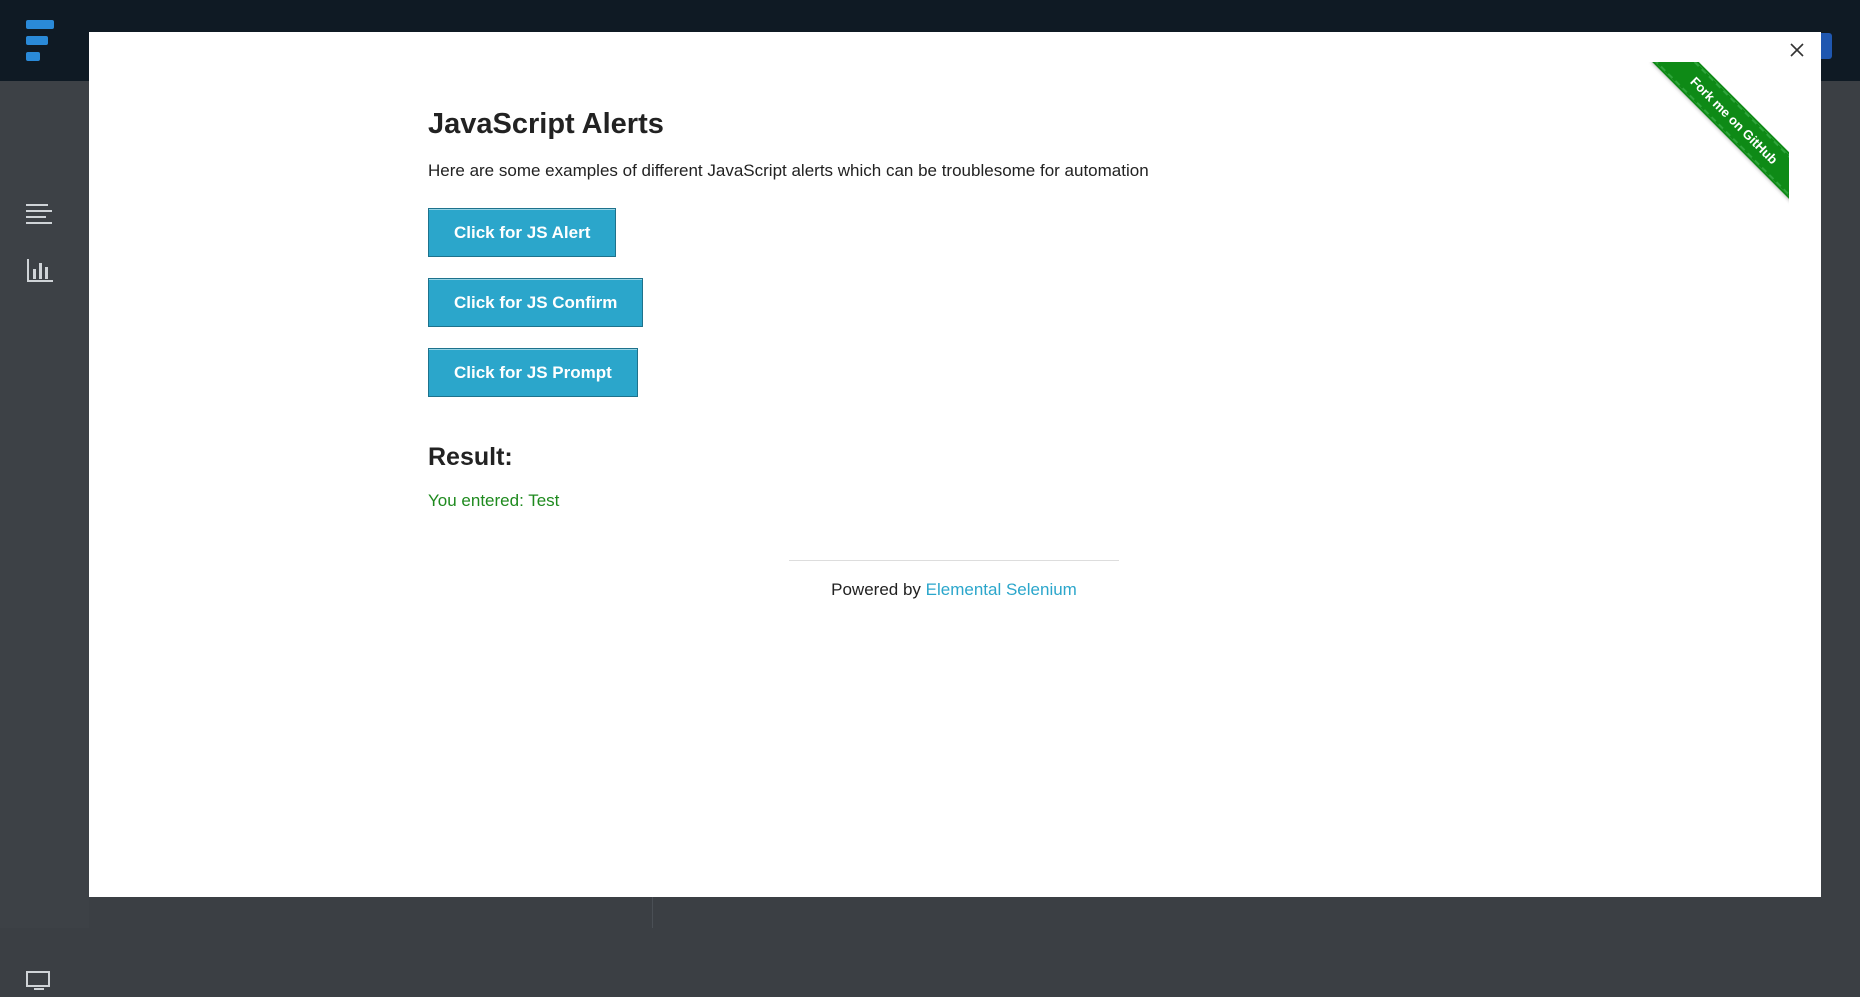  Describe the element at coordinates (536, 302) in the screenshot. I see `js-confirm-button: Click for JS Confirm` at that location.